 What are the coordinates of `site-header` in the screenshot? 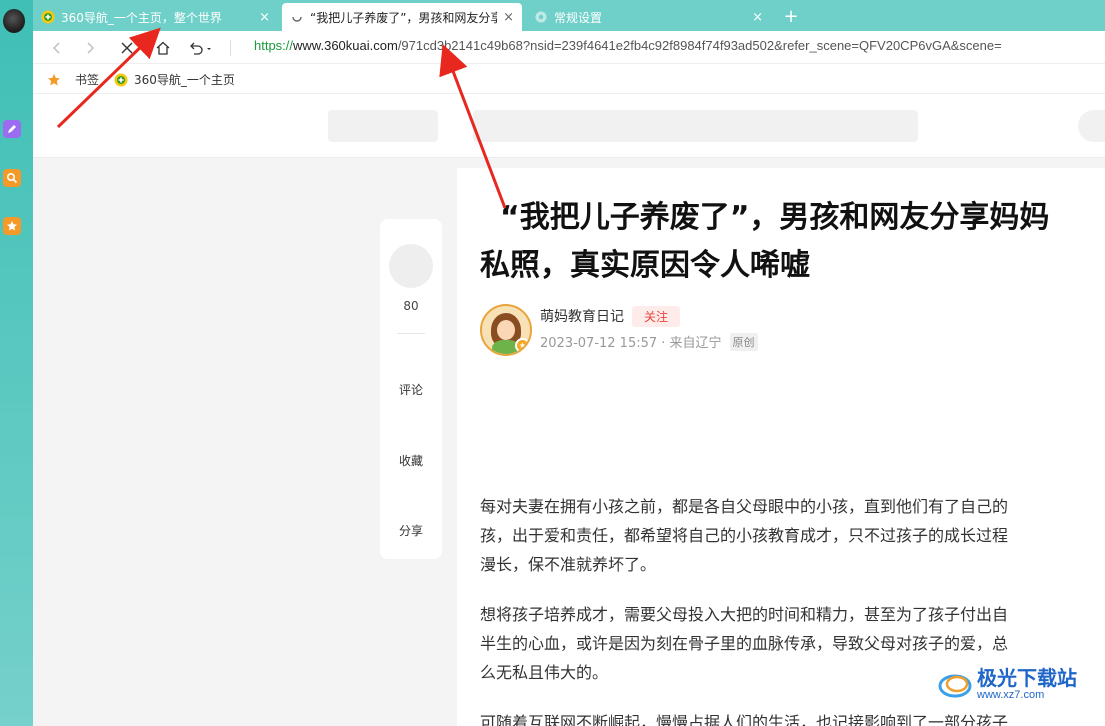 It's located at (569, 126).